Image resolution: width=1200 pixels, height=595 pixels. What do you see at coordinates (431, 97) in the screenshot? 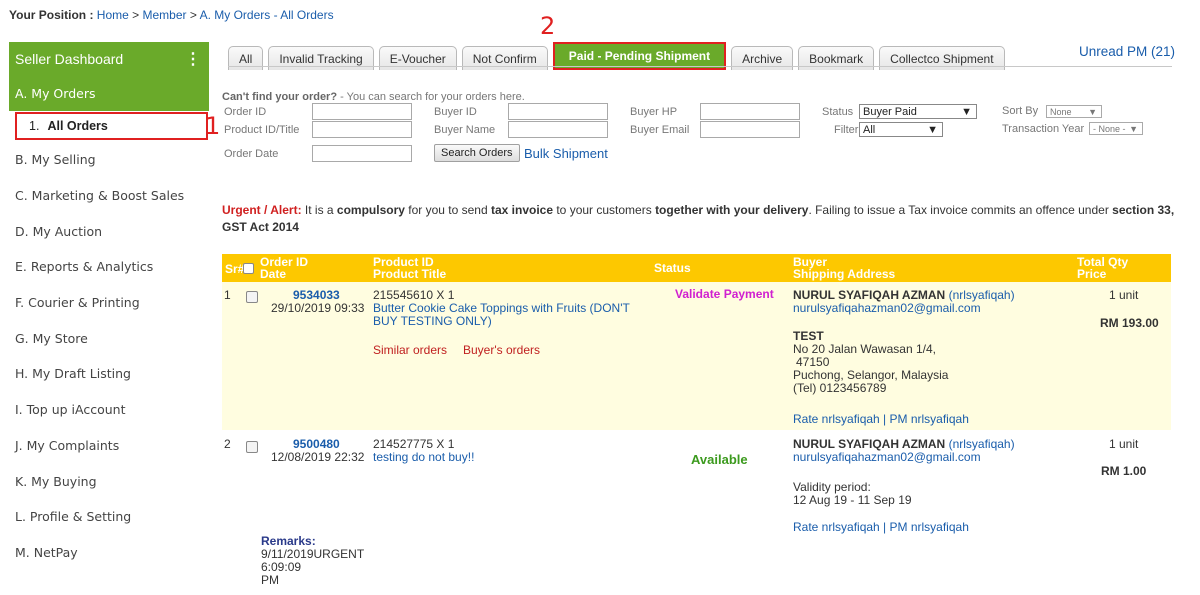
I see `search-hint-rest: - You can search for your orders here.` at bounding box center [431, 97].